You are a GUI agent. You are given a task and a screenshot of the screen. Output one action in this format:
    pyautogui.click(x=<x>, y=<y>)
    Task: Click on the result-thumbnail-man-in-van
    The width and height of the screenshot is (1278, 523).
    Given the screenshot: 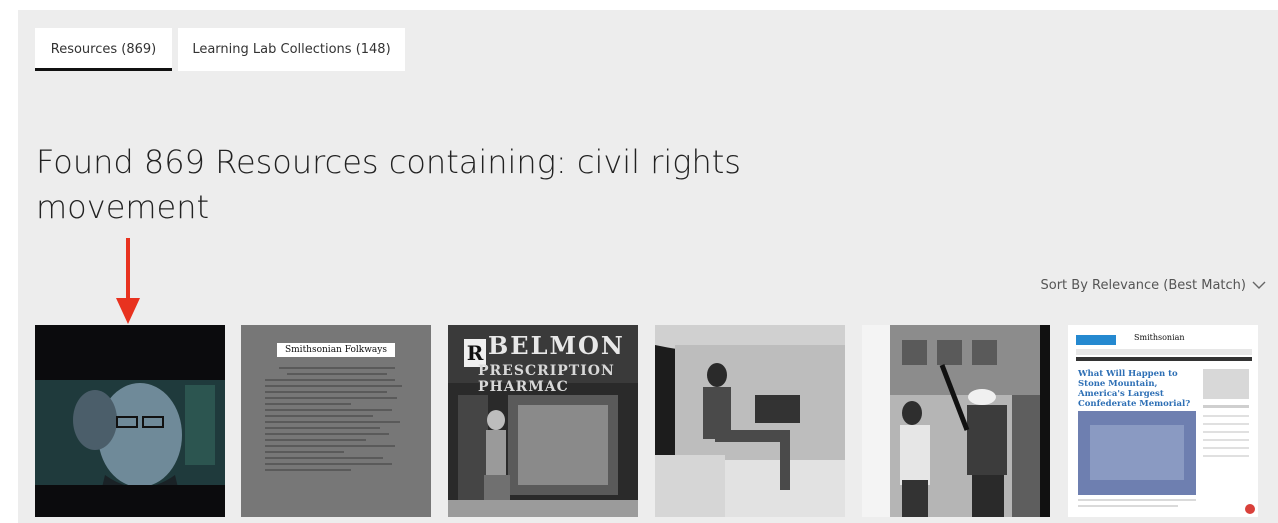 What is the action you would take?
    pyautogui.click(x=750, y=421)
    